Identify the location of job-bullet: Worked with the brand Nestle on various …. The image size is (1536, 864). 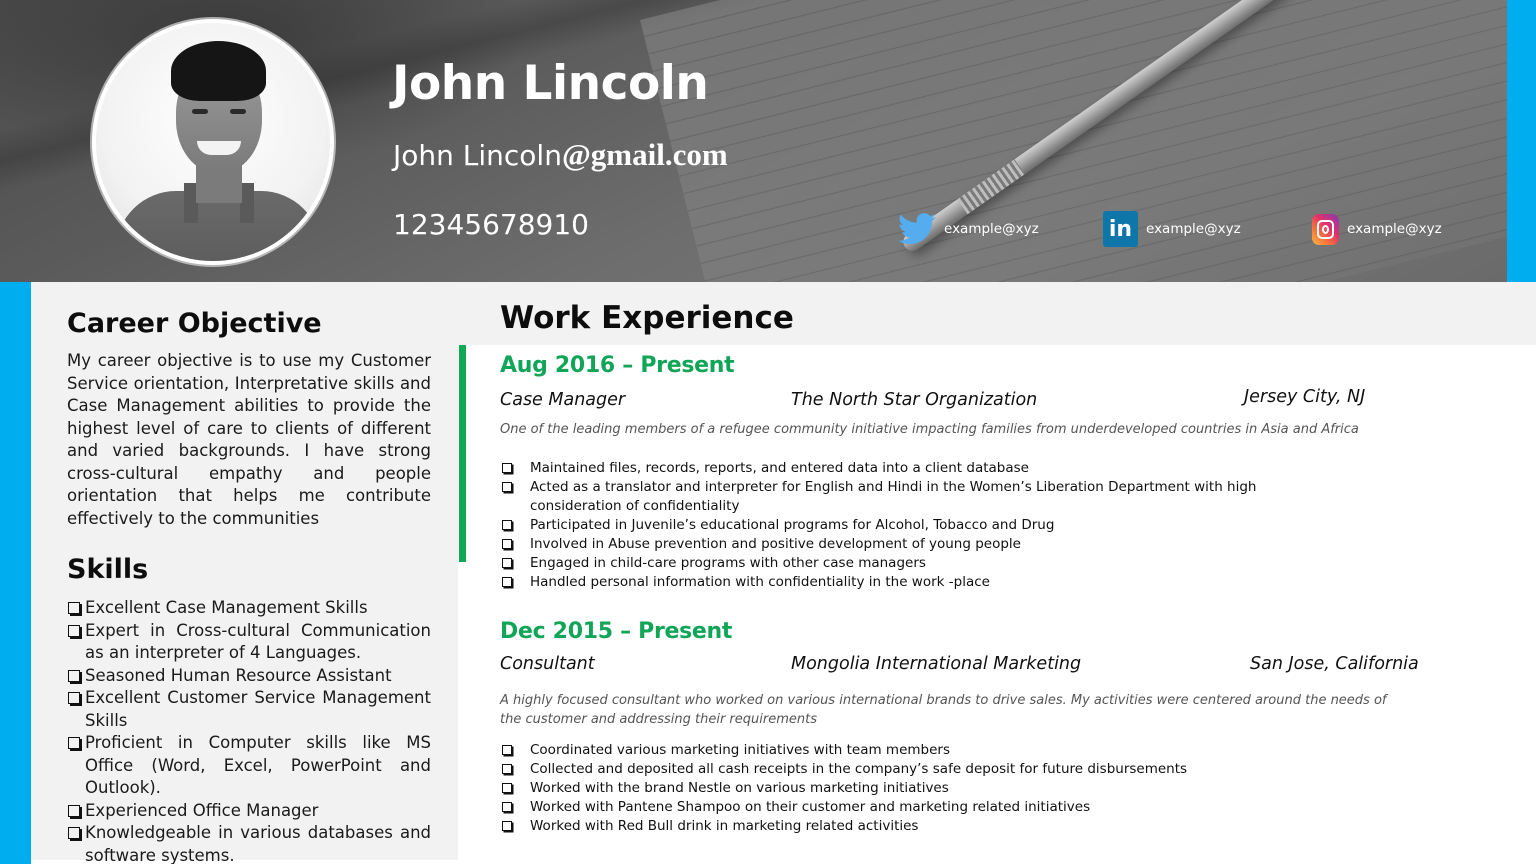
(940, 788).